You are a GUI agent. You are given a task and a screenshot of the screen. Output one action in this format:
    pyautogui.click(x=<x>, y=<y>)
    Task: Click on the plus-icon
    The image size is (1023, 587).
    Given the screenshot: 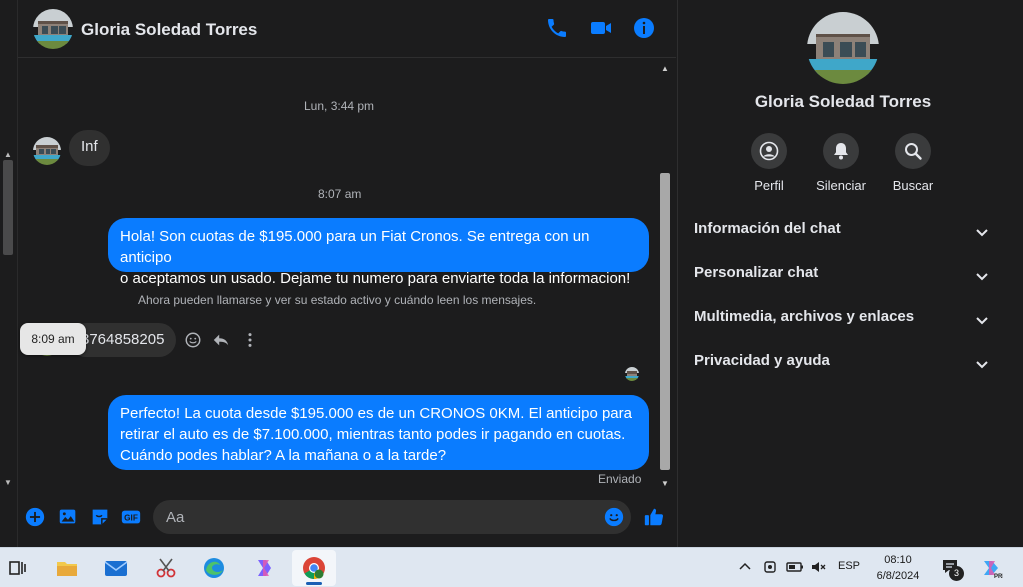 What is the action you would take?
    pyautogui.click(x=35, y=517)
    